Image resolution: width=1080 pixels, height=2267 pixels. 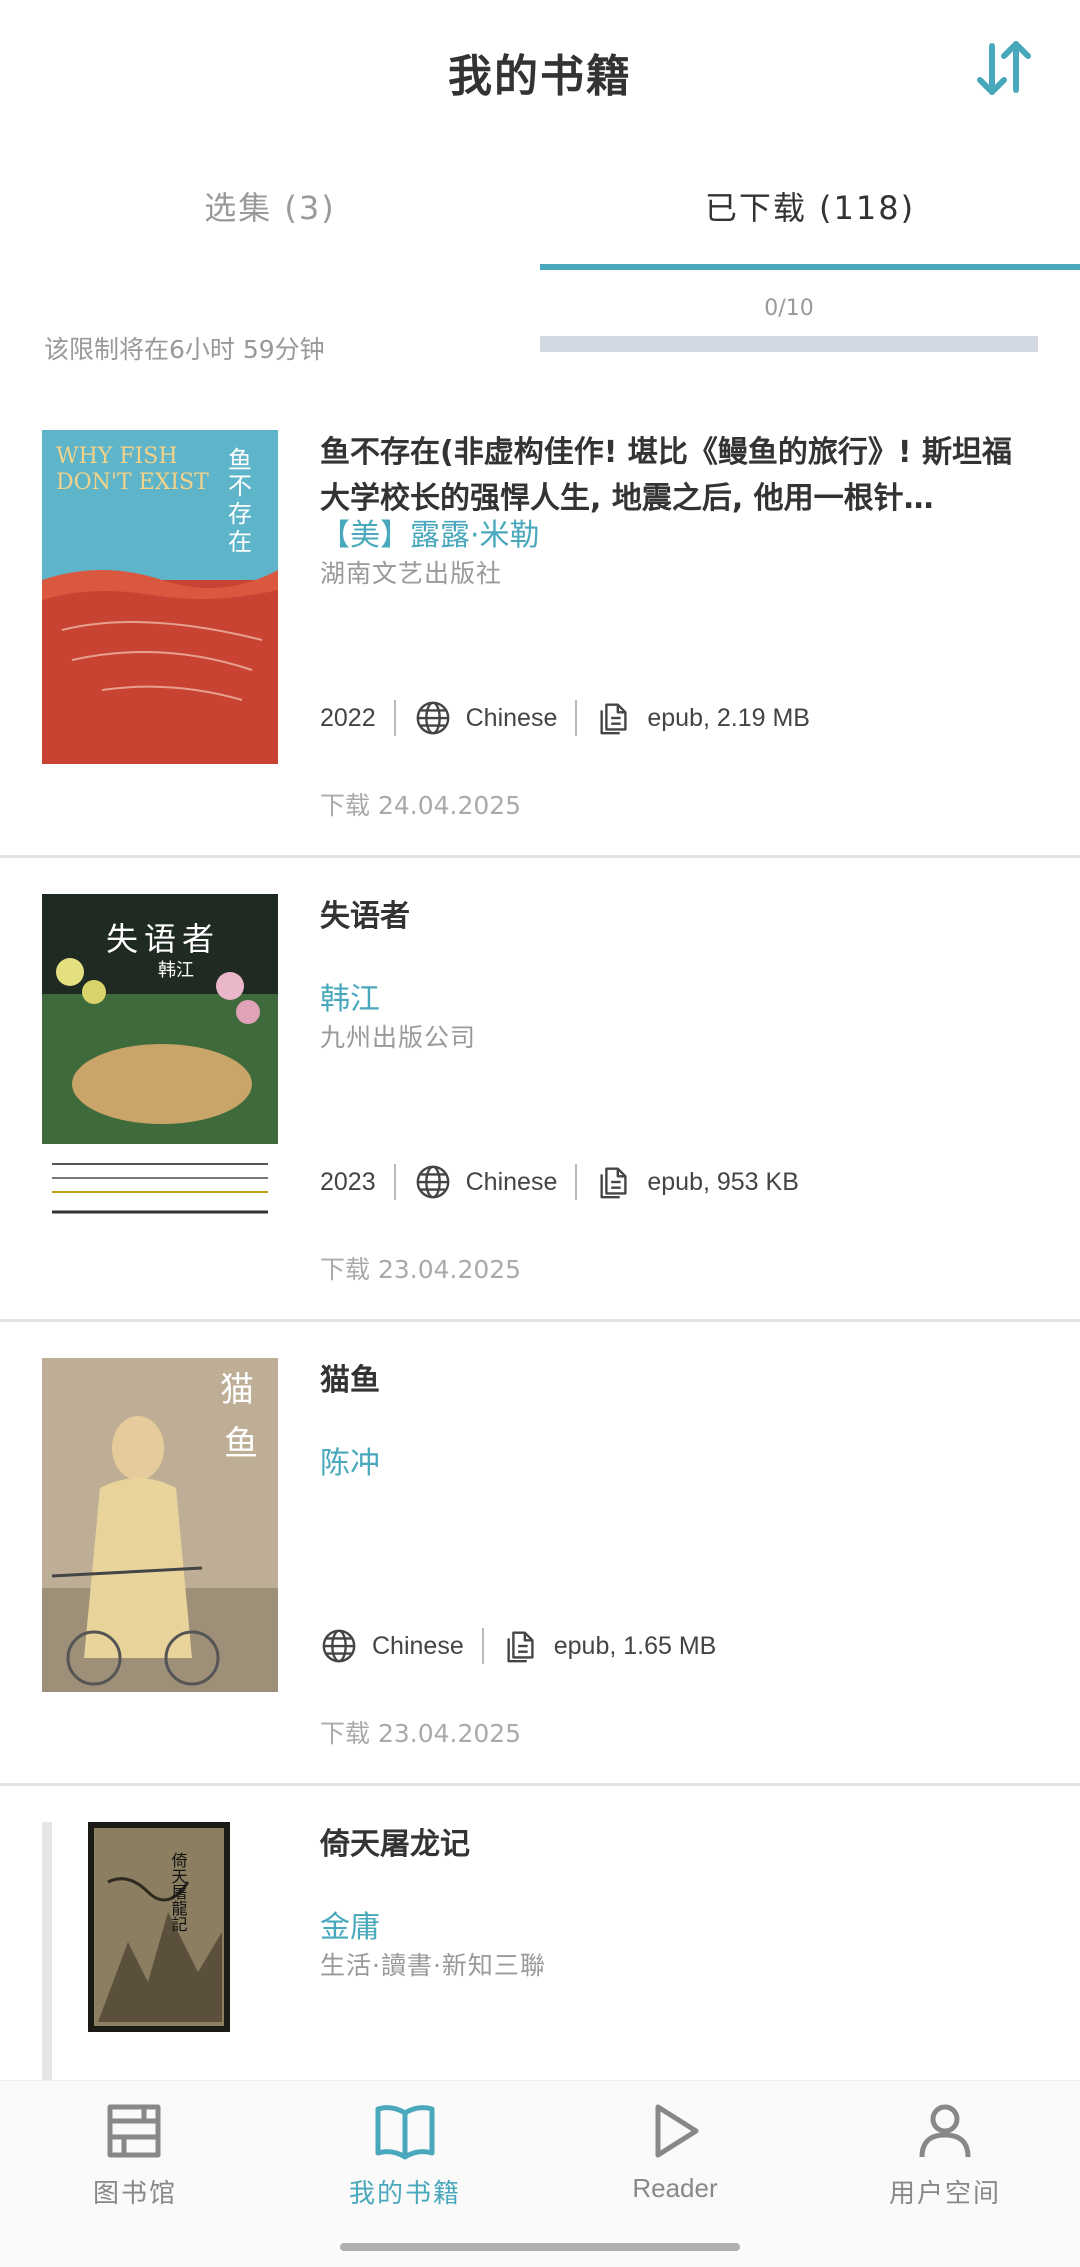 I want to click on book-item: 倚天屠龍記 倚天屠龙记 金庸 生活·讀書·新知三聯, so click(x=540, y=1933).